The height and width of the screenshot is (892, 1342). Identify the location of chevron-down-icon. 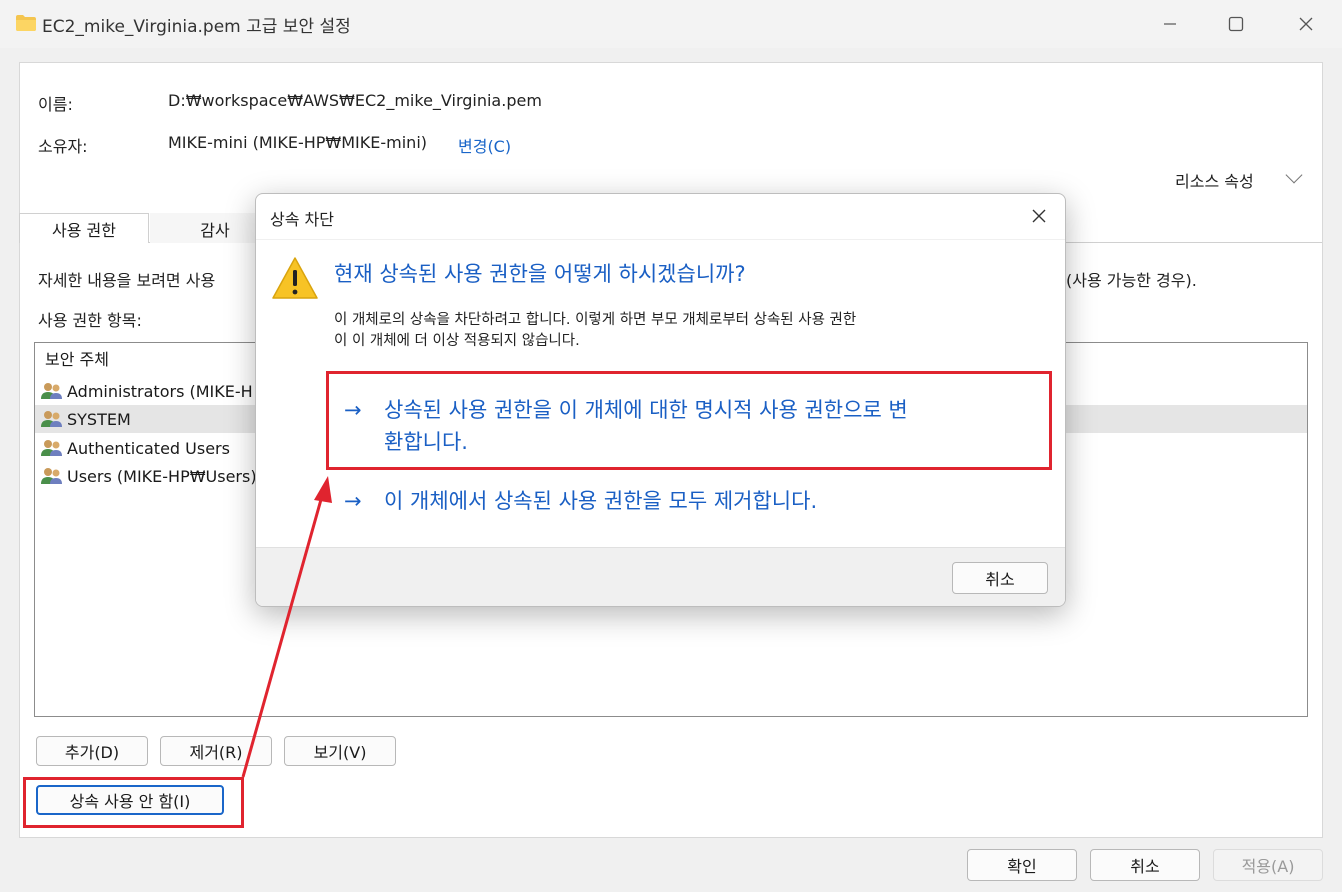
(1294, 175).